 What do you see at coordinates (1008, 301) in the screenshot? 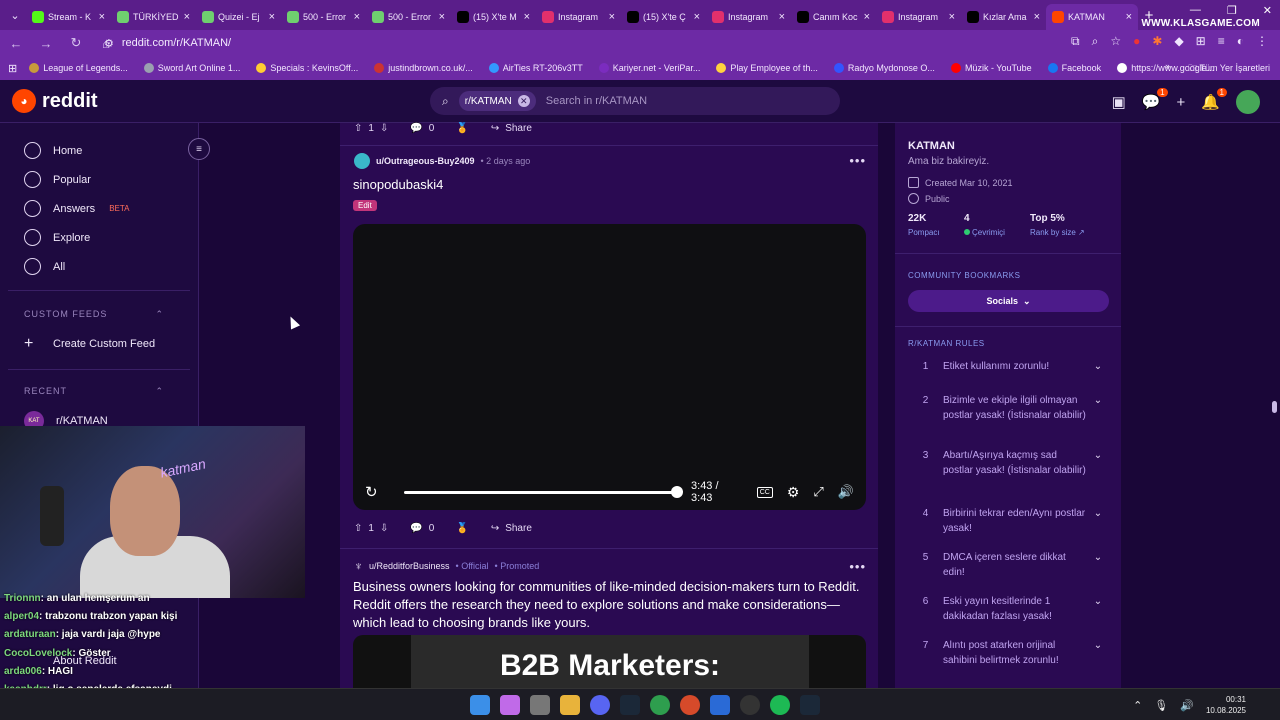
I see `socials-dropdown: Socials ⌄` at bounding box center [1008, 301].